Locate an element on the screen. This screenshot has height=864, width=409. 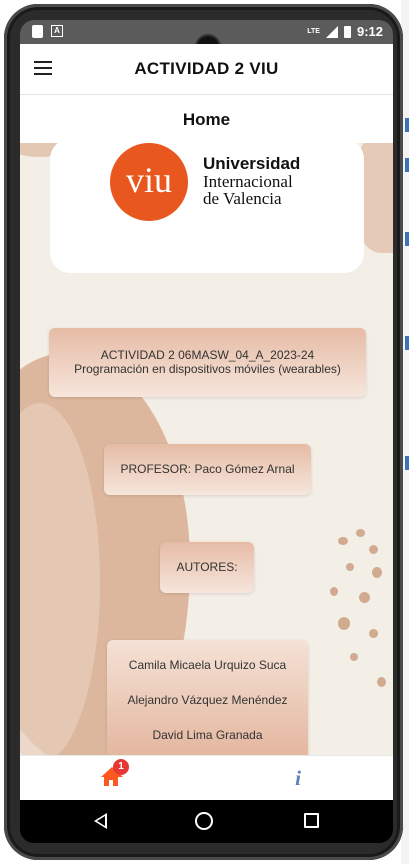
recents-icon is located at coordinates (311, 820).